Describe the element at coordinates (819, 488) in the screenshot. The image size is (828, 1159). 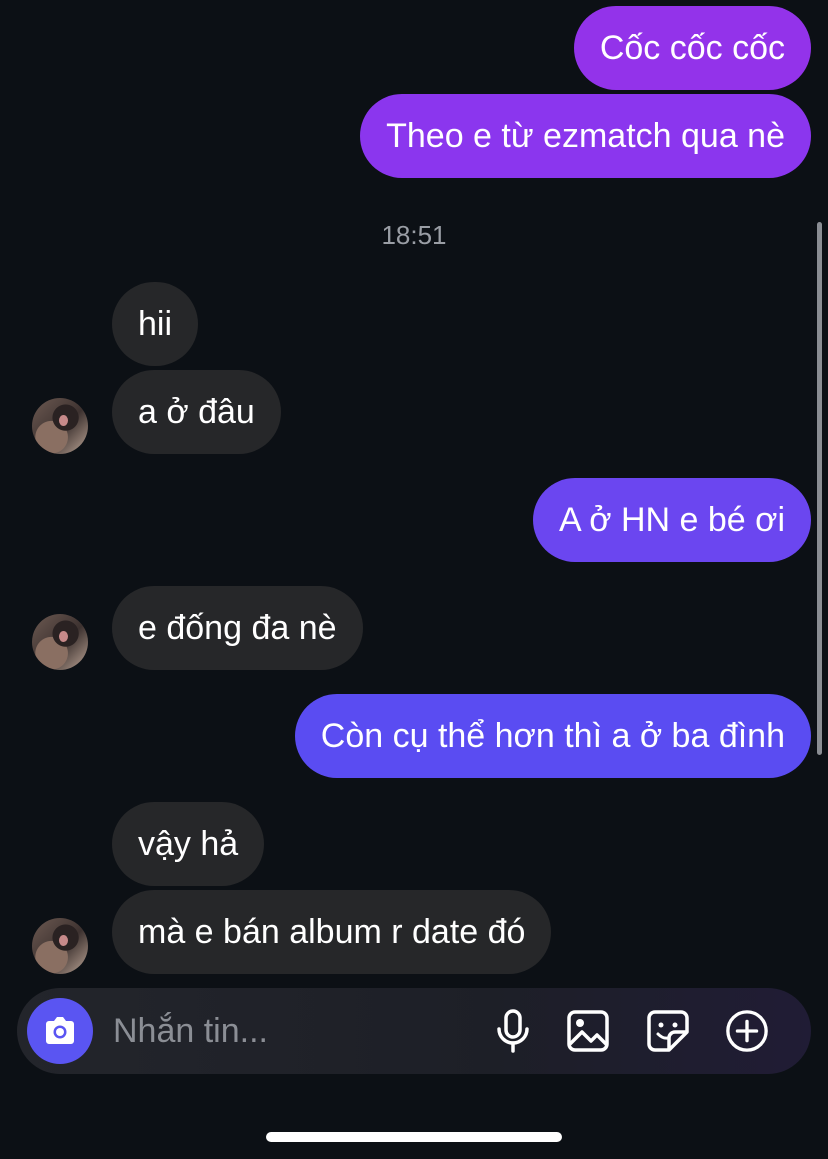
I see `scrollbar` at that location.